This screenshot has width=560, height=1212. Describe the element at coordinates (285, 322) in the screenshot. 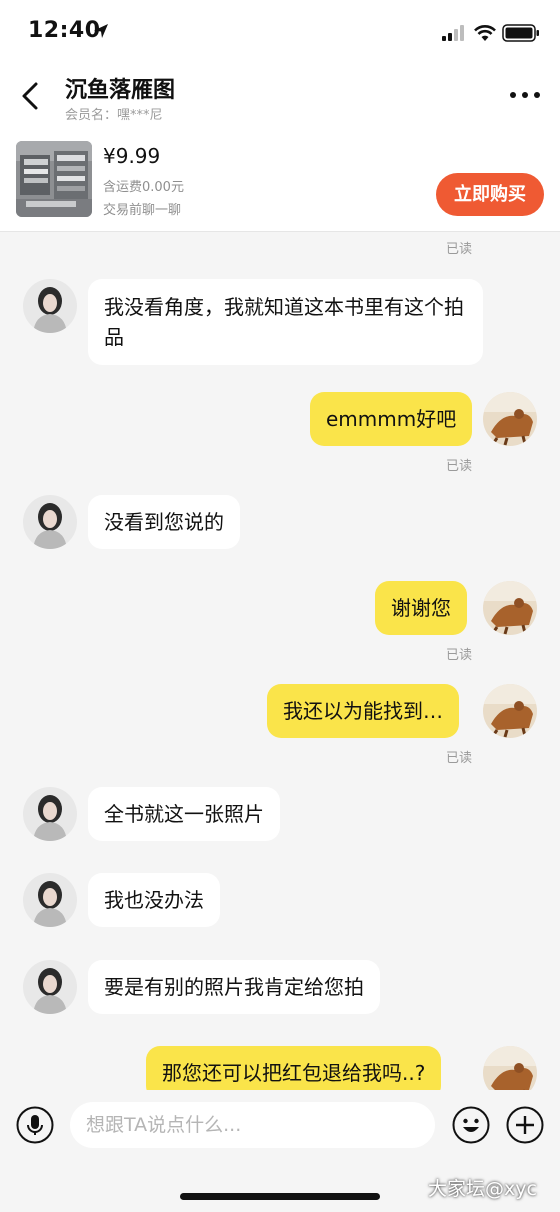

I see `message-bubble: 我没看角度，我就知道这本书里有这个拍品` at that location.